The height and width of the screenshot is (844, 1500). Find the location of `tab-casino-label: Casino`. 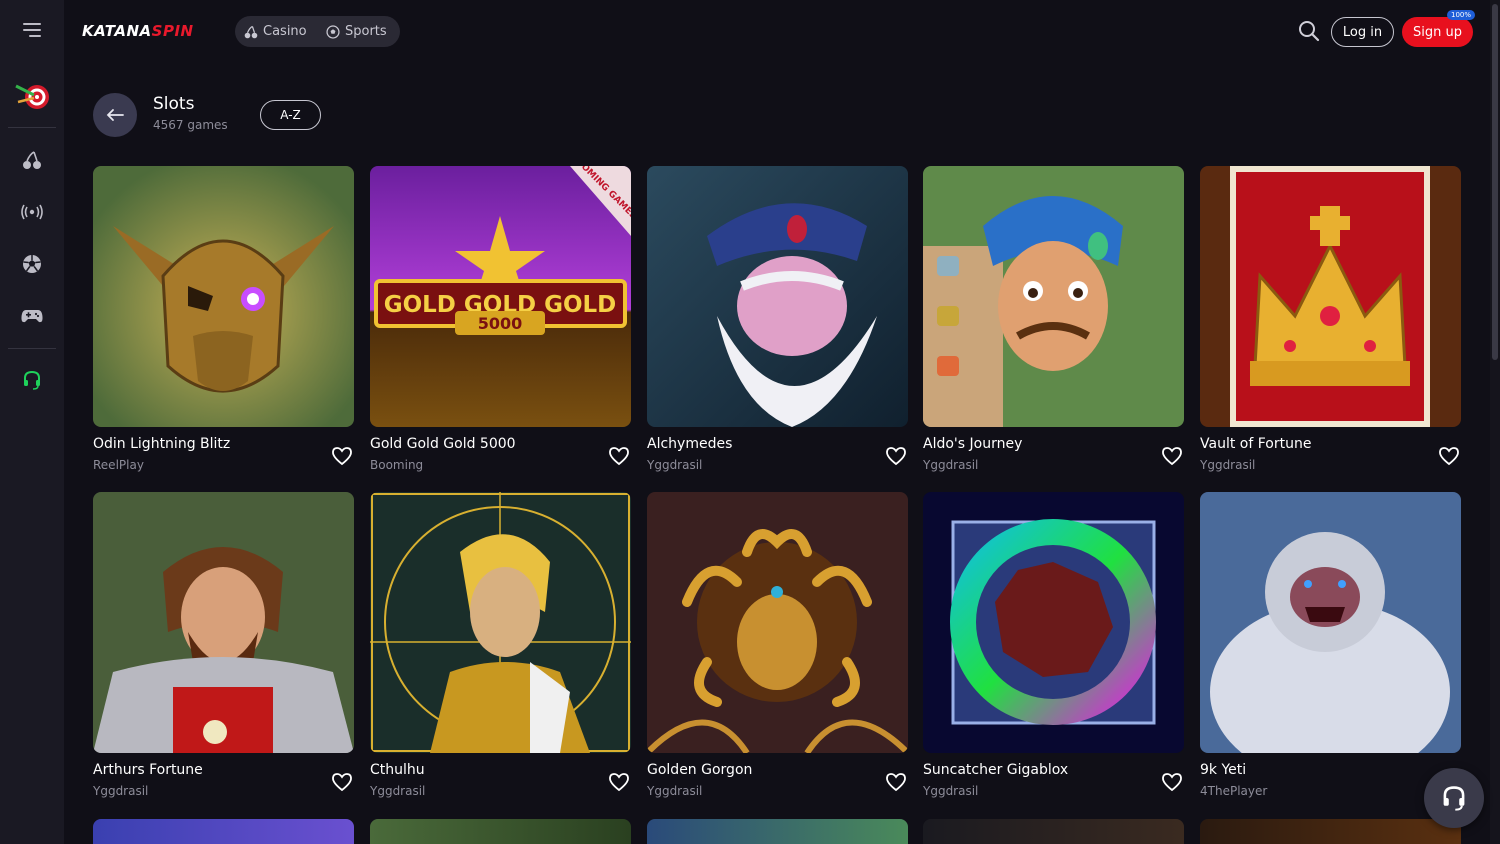

tab-casino-label: Casino is located at coordinates (285, 31).